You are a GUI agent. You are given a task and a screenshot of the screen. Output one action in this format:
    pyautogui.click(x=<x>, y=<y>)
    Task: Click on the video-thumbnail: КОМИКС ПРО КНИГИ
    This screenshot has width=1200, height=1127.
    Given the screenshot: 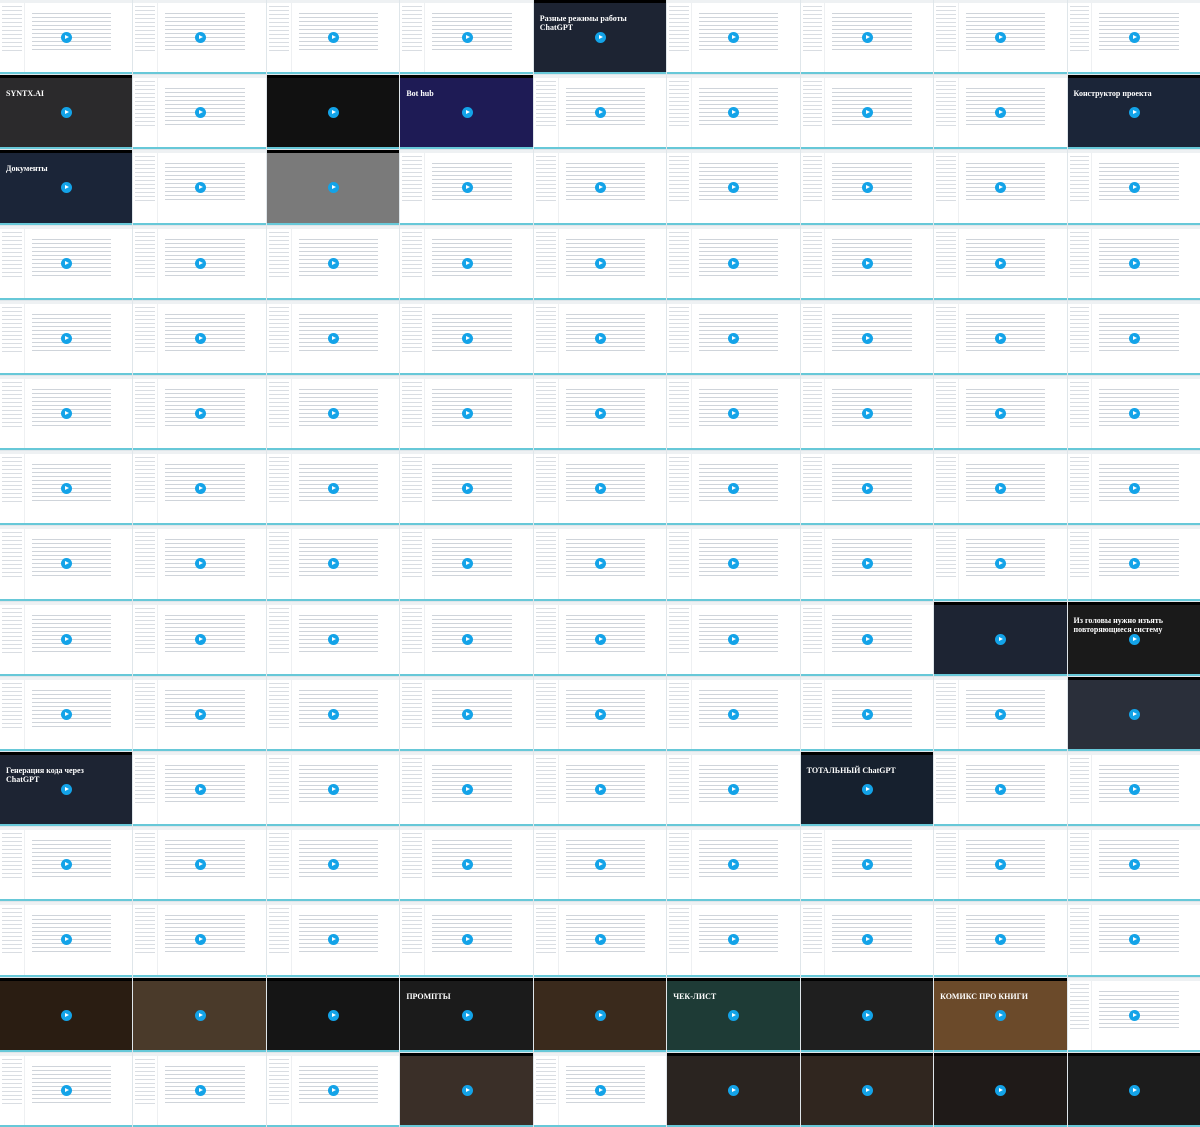 What is the action you would take?
    pyautogui.click(x=1000, y=1014)
    